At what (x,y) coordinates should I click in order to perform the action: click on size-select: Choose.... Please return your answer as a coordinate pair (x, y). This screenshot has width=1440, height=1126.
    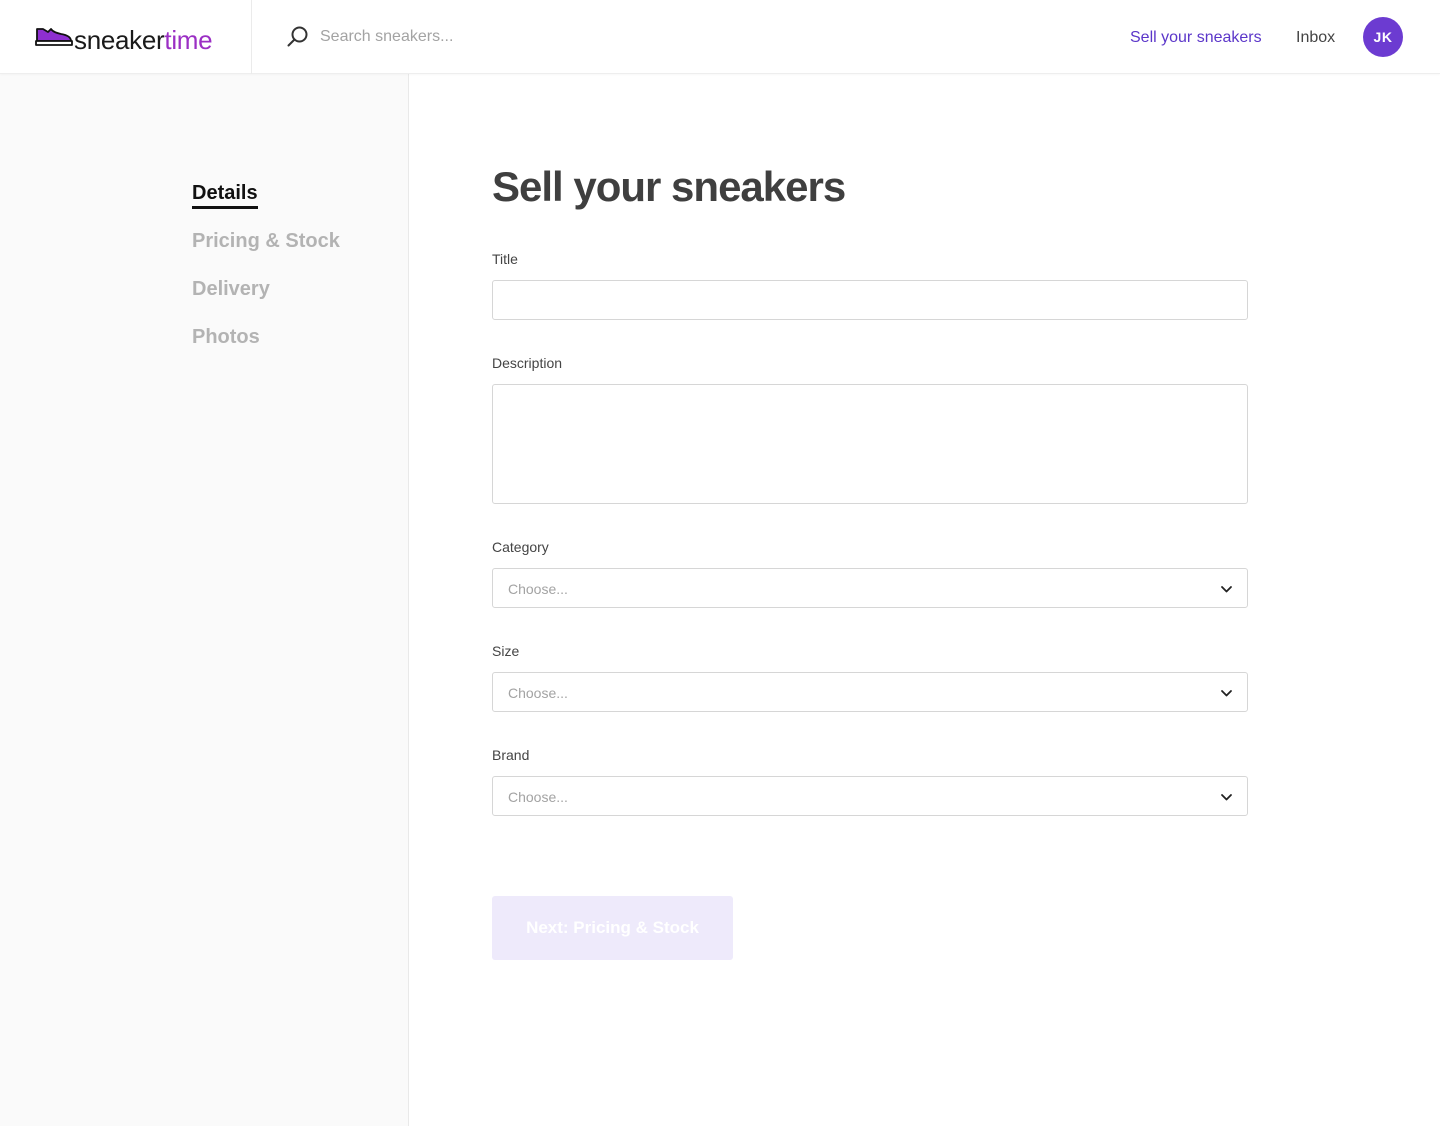
    Looking at the image, I should click on (870, 692).